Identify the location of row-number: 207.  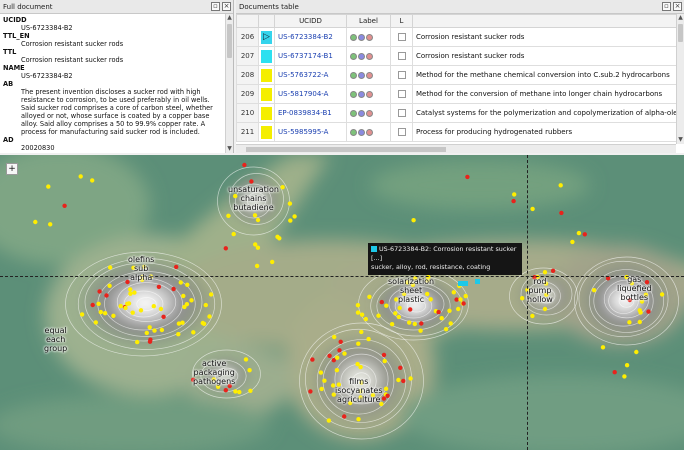
(247, 56).